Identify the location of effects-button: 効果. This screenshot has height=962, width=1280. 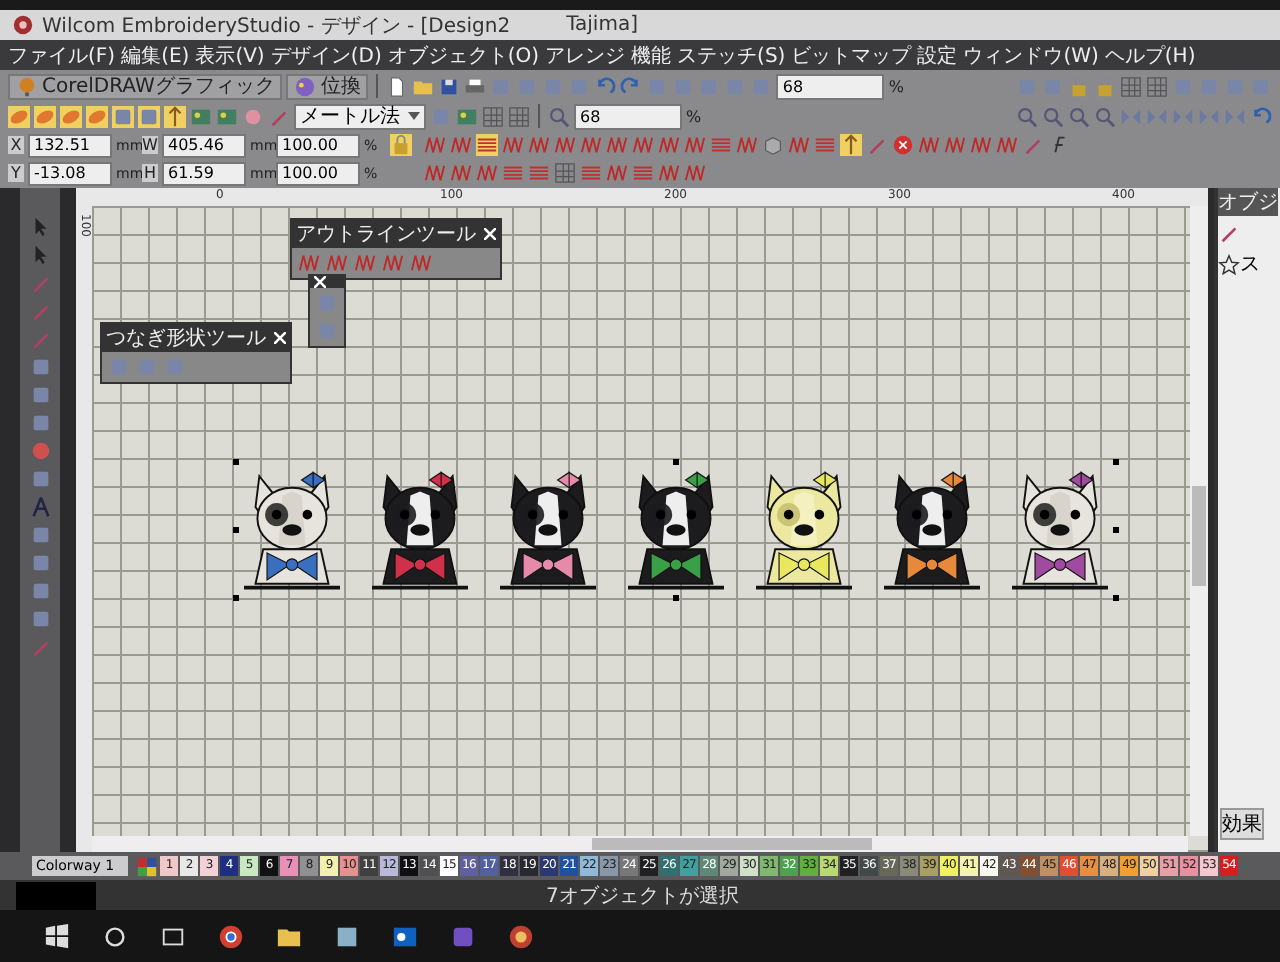
(1242, 824).